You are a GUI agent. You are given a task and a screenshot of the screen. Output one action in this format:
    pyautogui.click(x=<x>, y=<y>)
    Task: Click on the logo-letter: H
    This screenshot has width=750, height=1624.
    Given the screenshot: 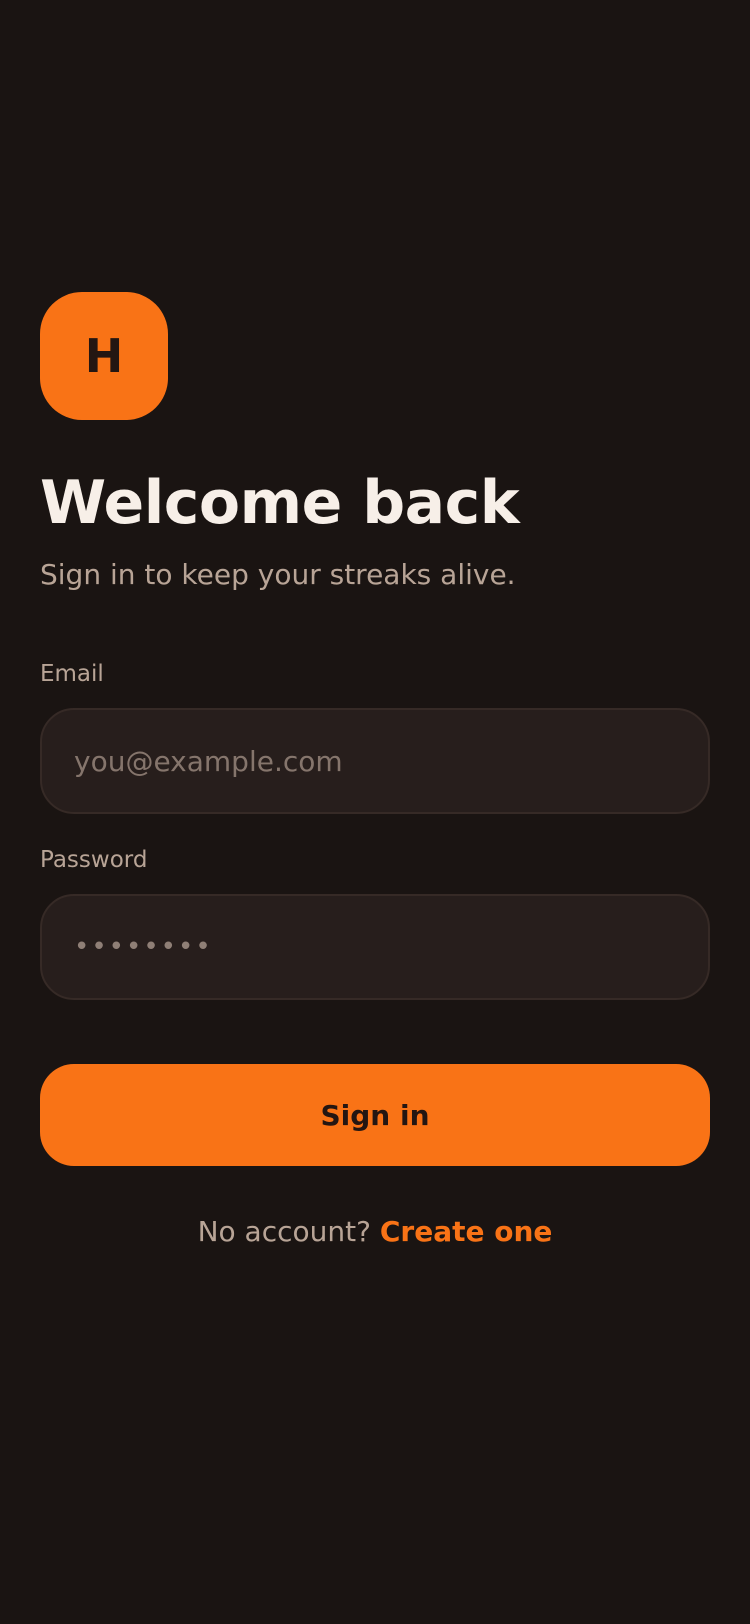 What is the action you would take?
    pyautogui.click(x=104, y=356)
    